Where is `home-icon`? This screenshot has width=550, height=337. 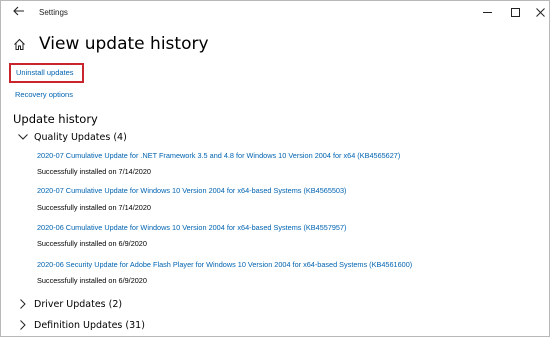
home-icon is located at coordinates (19, 44).